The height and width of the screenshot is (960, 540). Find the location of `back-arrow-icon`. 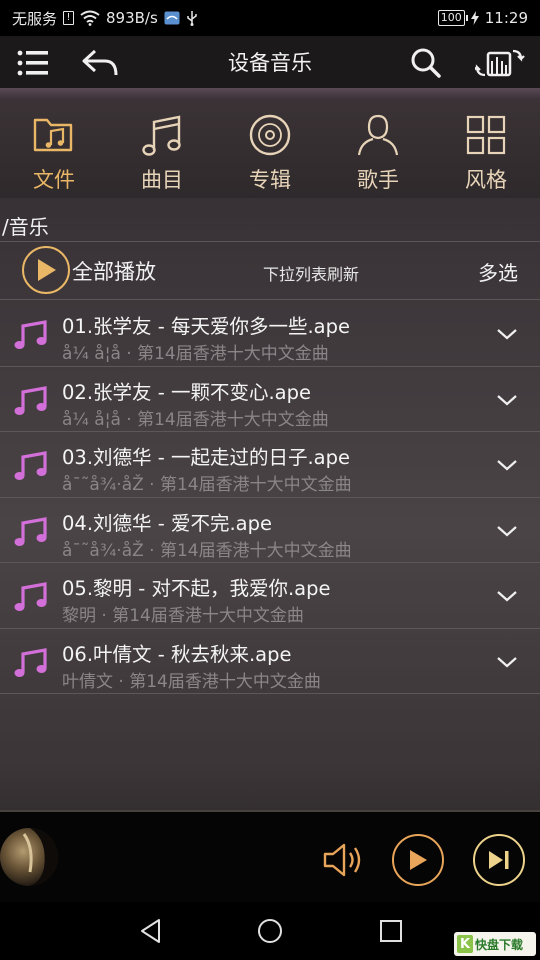

back-arrow-icon is located at coordinates (100, 62).